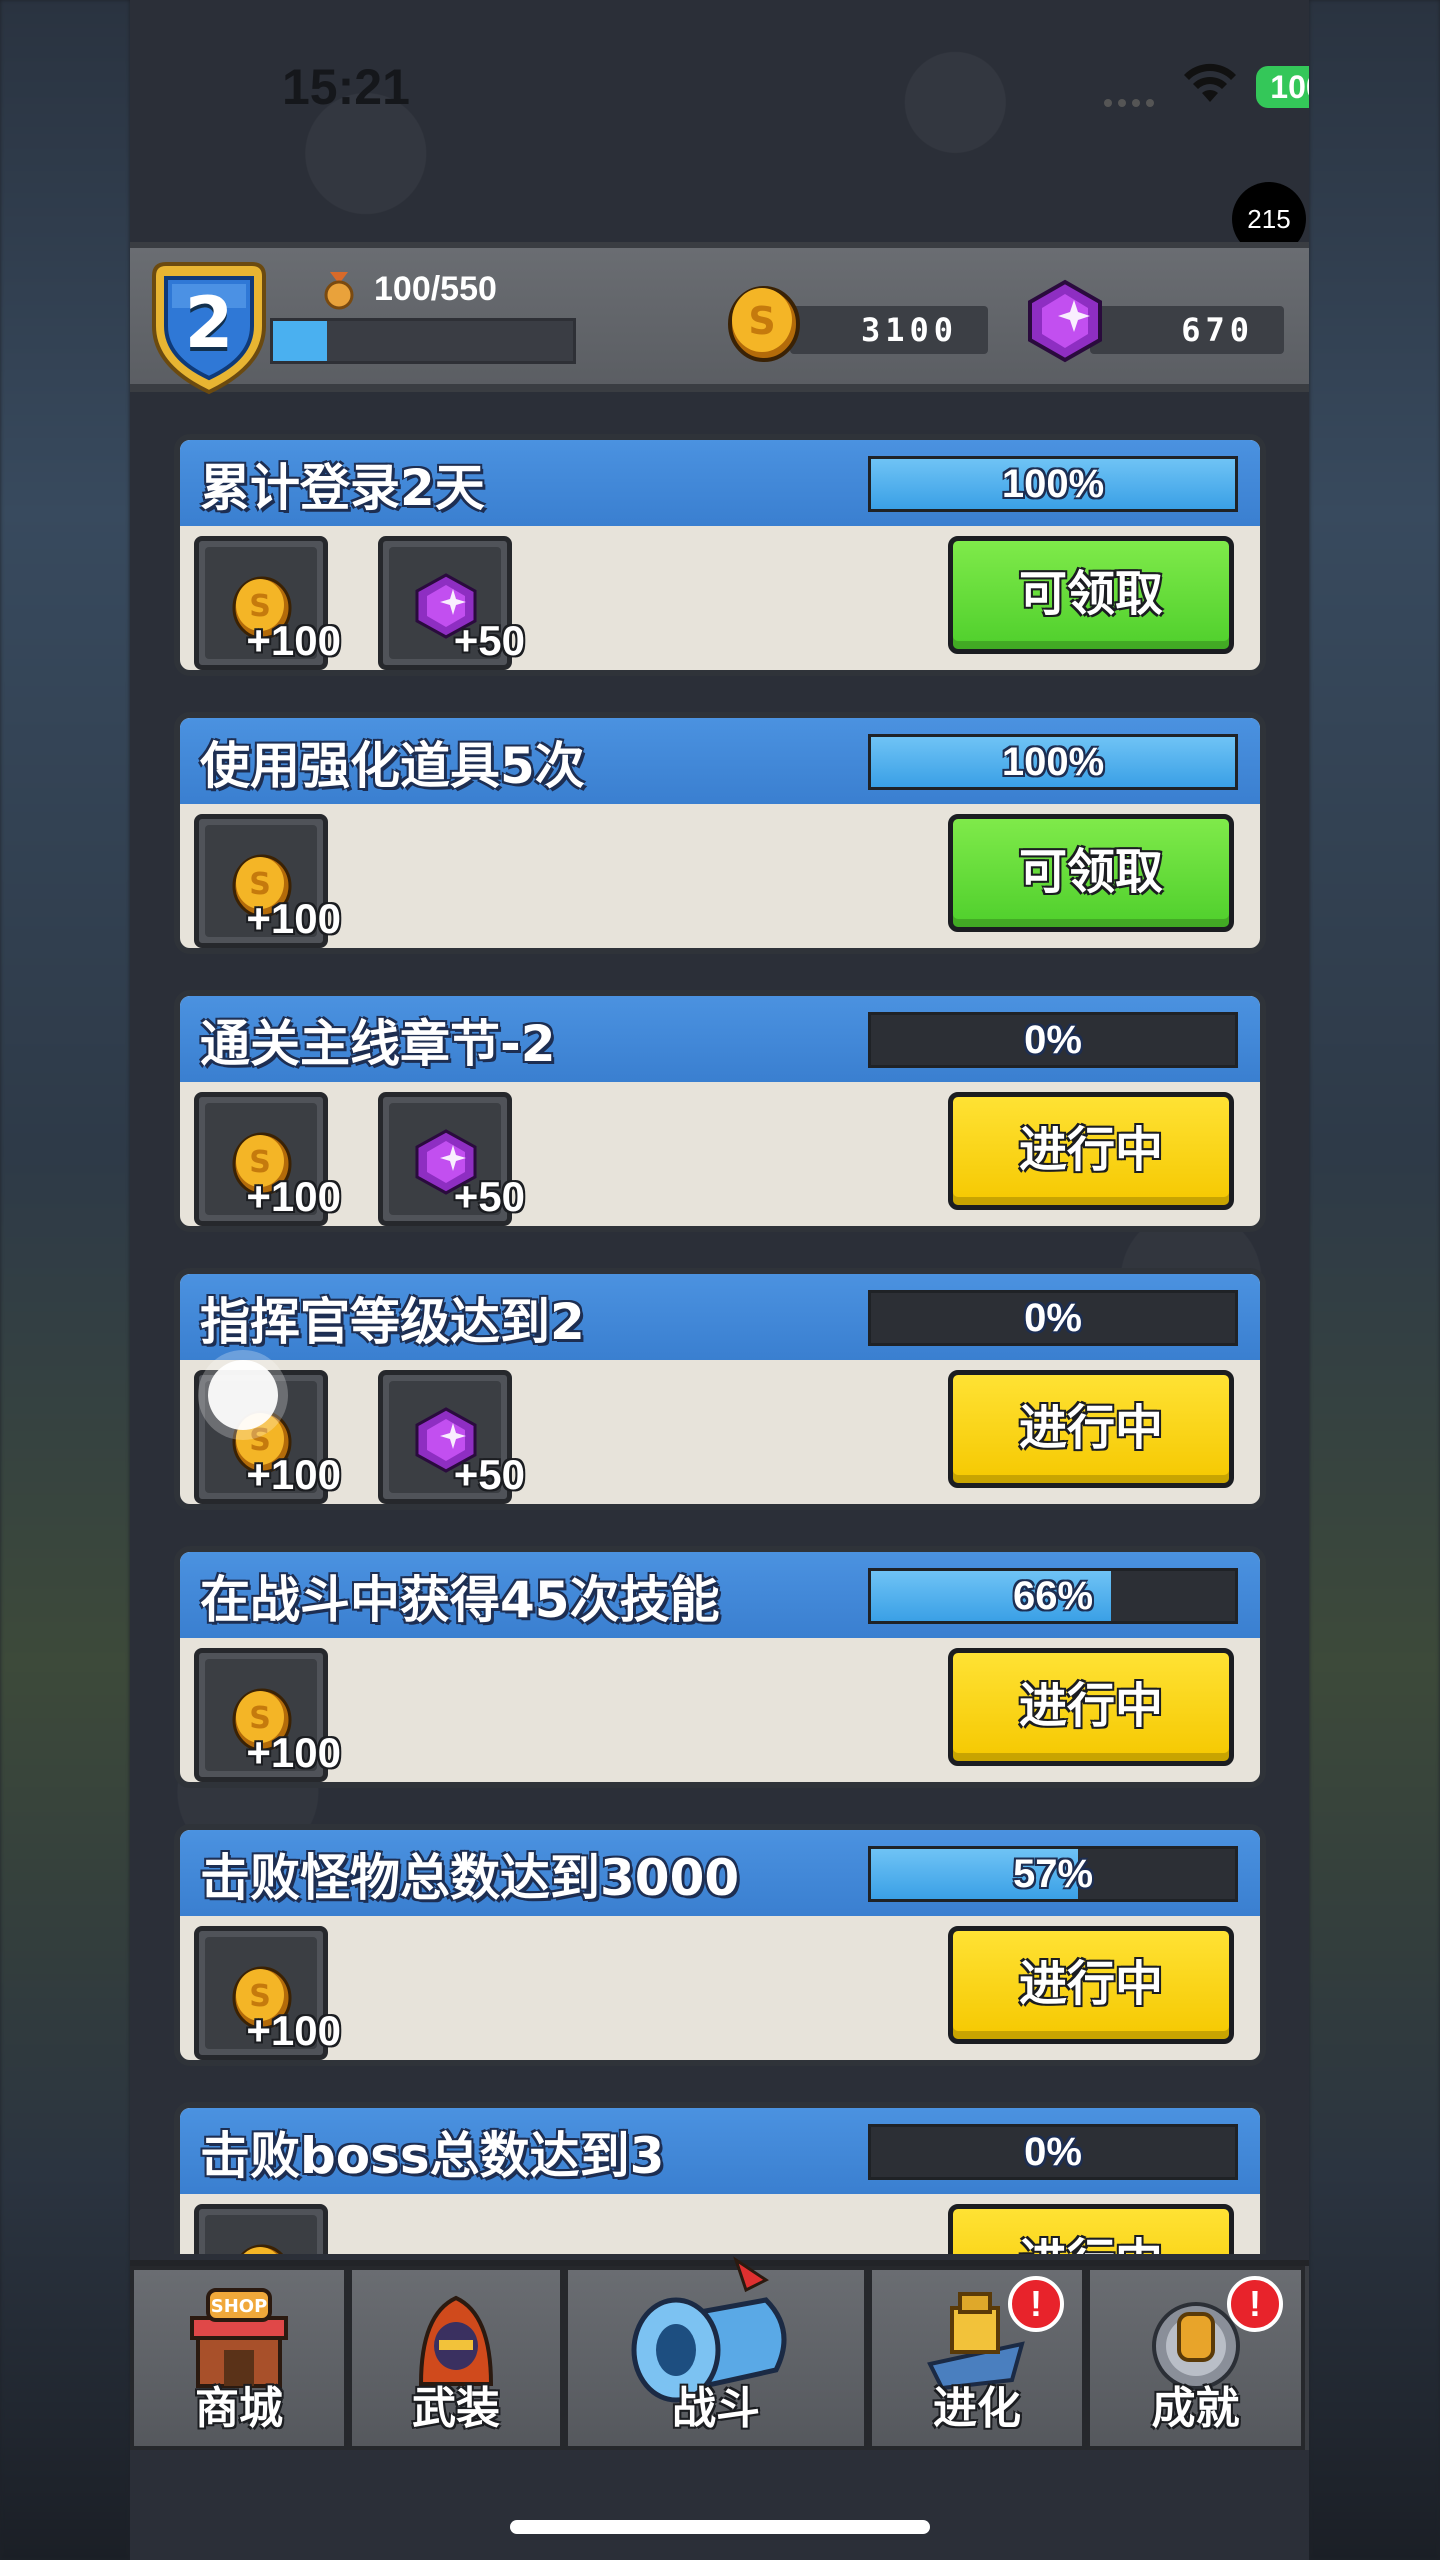 The width and height of the screenshot is (1440, 2560). Describe the element at coordinates (720, 1039) in the screenshot. I see `quest-header: 通关主线章节-2 0%` at that location.